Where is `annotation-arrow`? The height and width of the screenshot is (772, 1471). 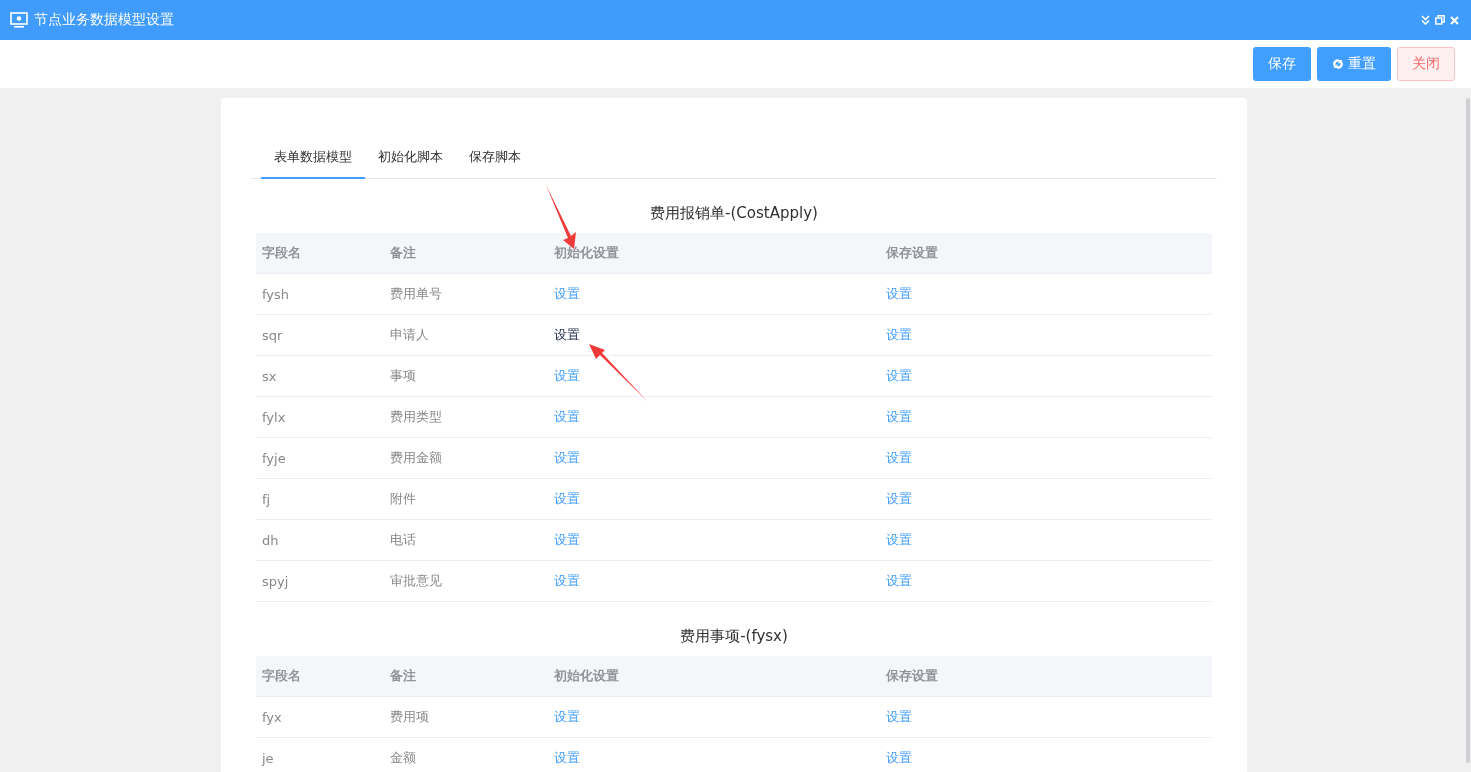
annotation-arrow is located at coordinates (618, 372).